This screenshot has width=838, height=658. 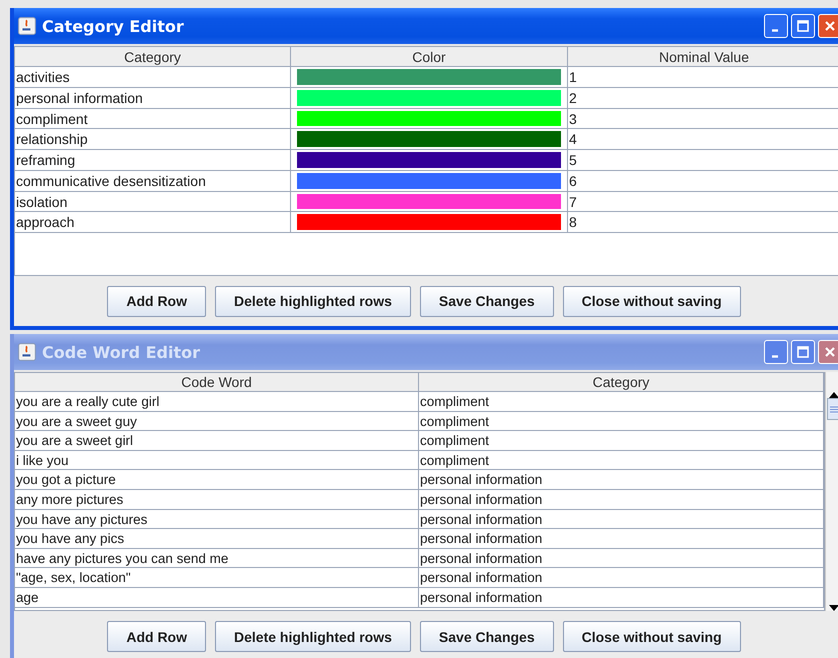 I want to click on table-cell: "age, sex, location", so click(x=217, y=578).